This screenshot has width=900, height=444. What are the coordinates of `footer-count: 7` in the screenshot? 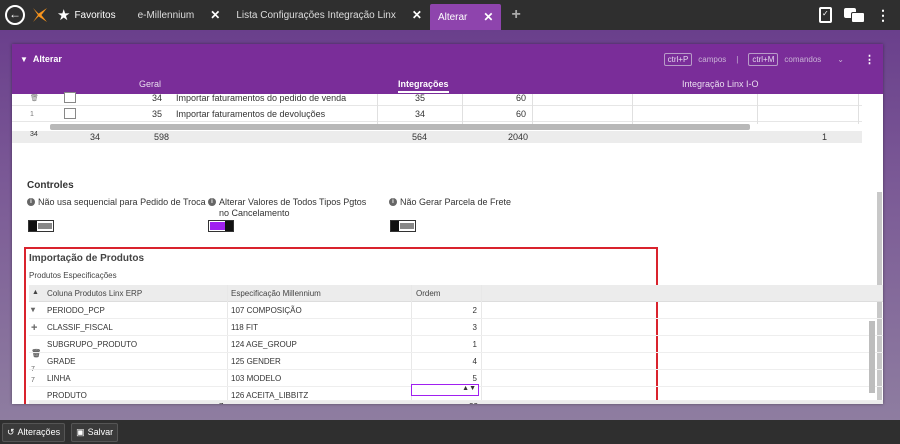 It's located at (221, 403).